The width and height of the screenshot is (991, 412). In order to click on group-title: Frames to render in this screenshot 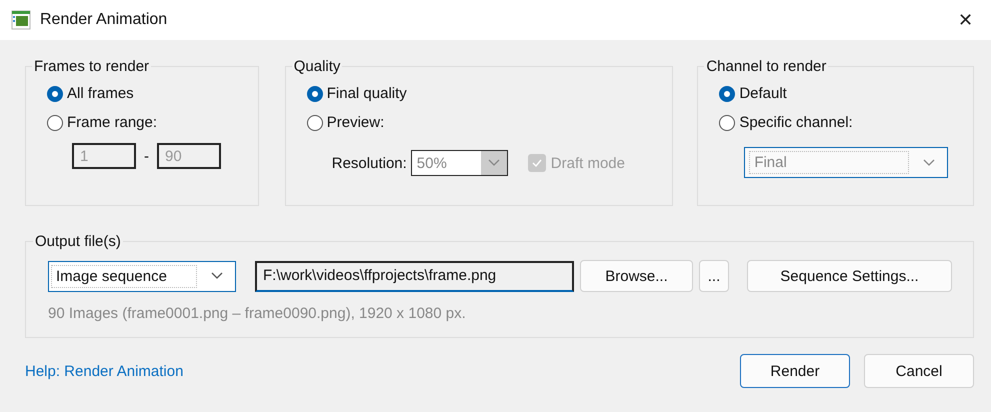, I will do `click(91, 66)`.